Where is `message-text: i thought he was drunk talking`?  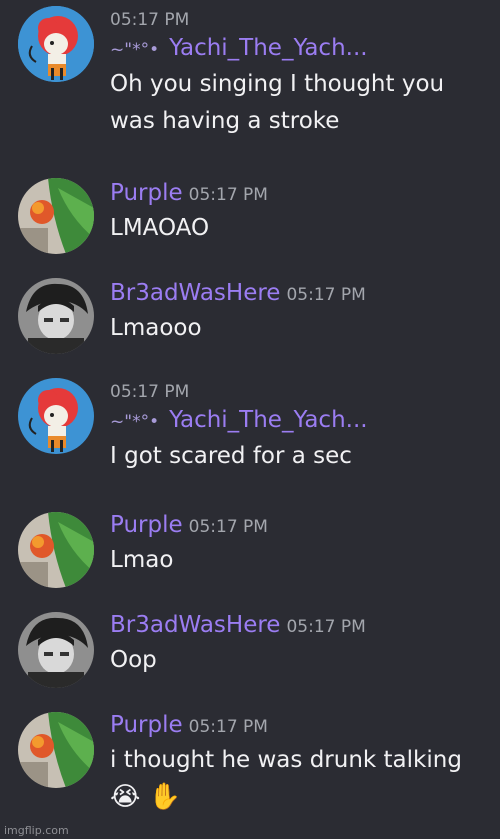
message-text: i thought he was drunk talking is located at coordinates (286, 760).